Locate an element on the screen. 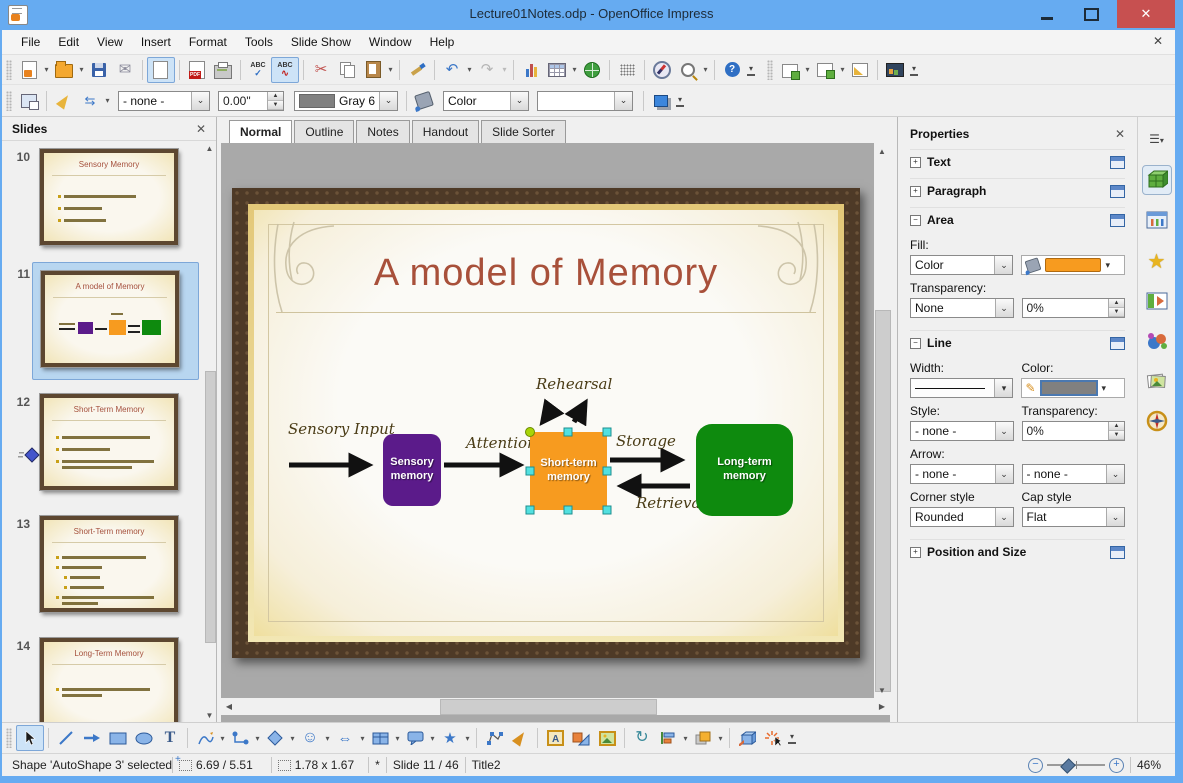  fill-type-select-arrow: ⌄ is located at coordinates (1003, 265).